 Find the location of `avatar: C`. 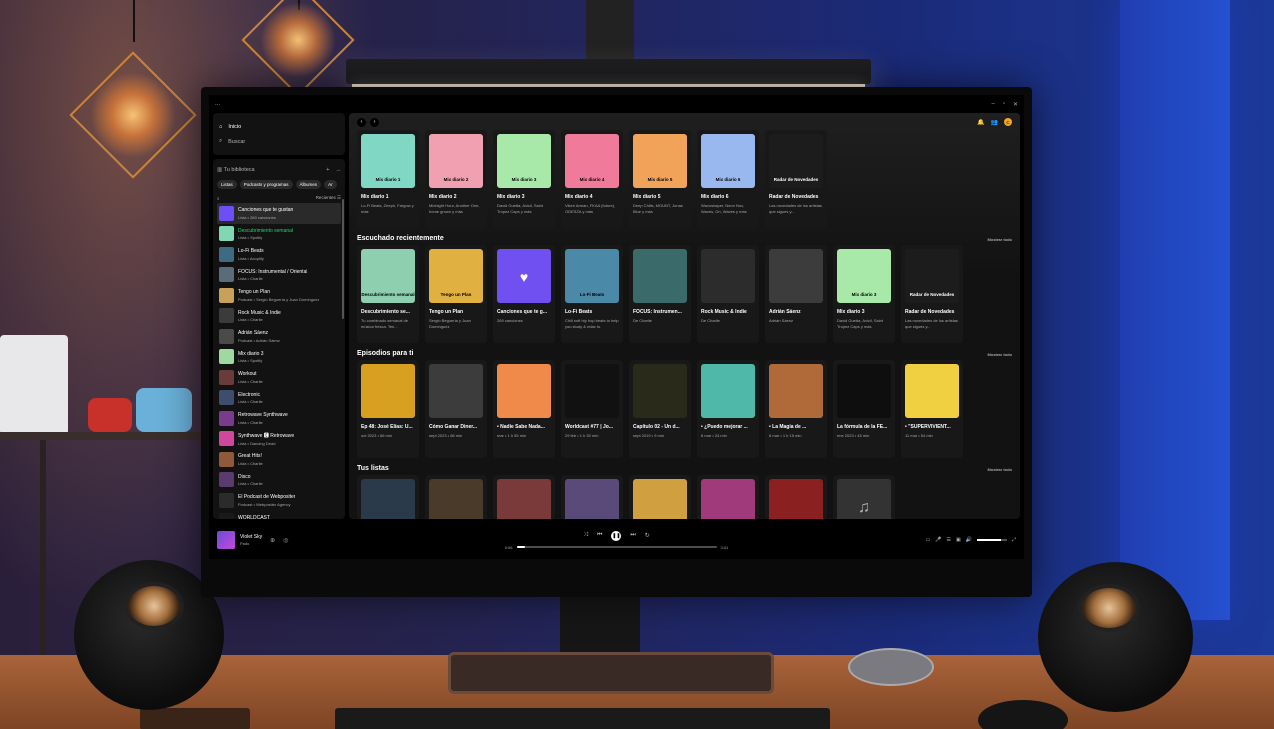

avatar: C is located at coordinates (1008, 122).